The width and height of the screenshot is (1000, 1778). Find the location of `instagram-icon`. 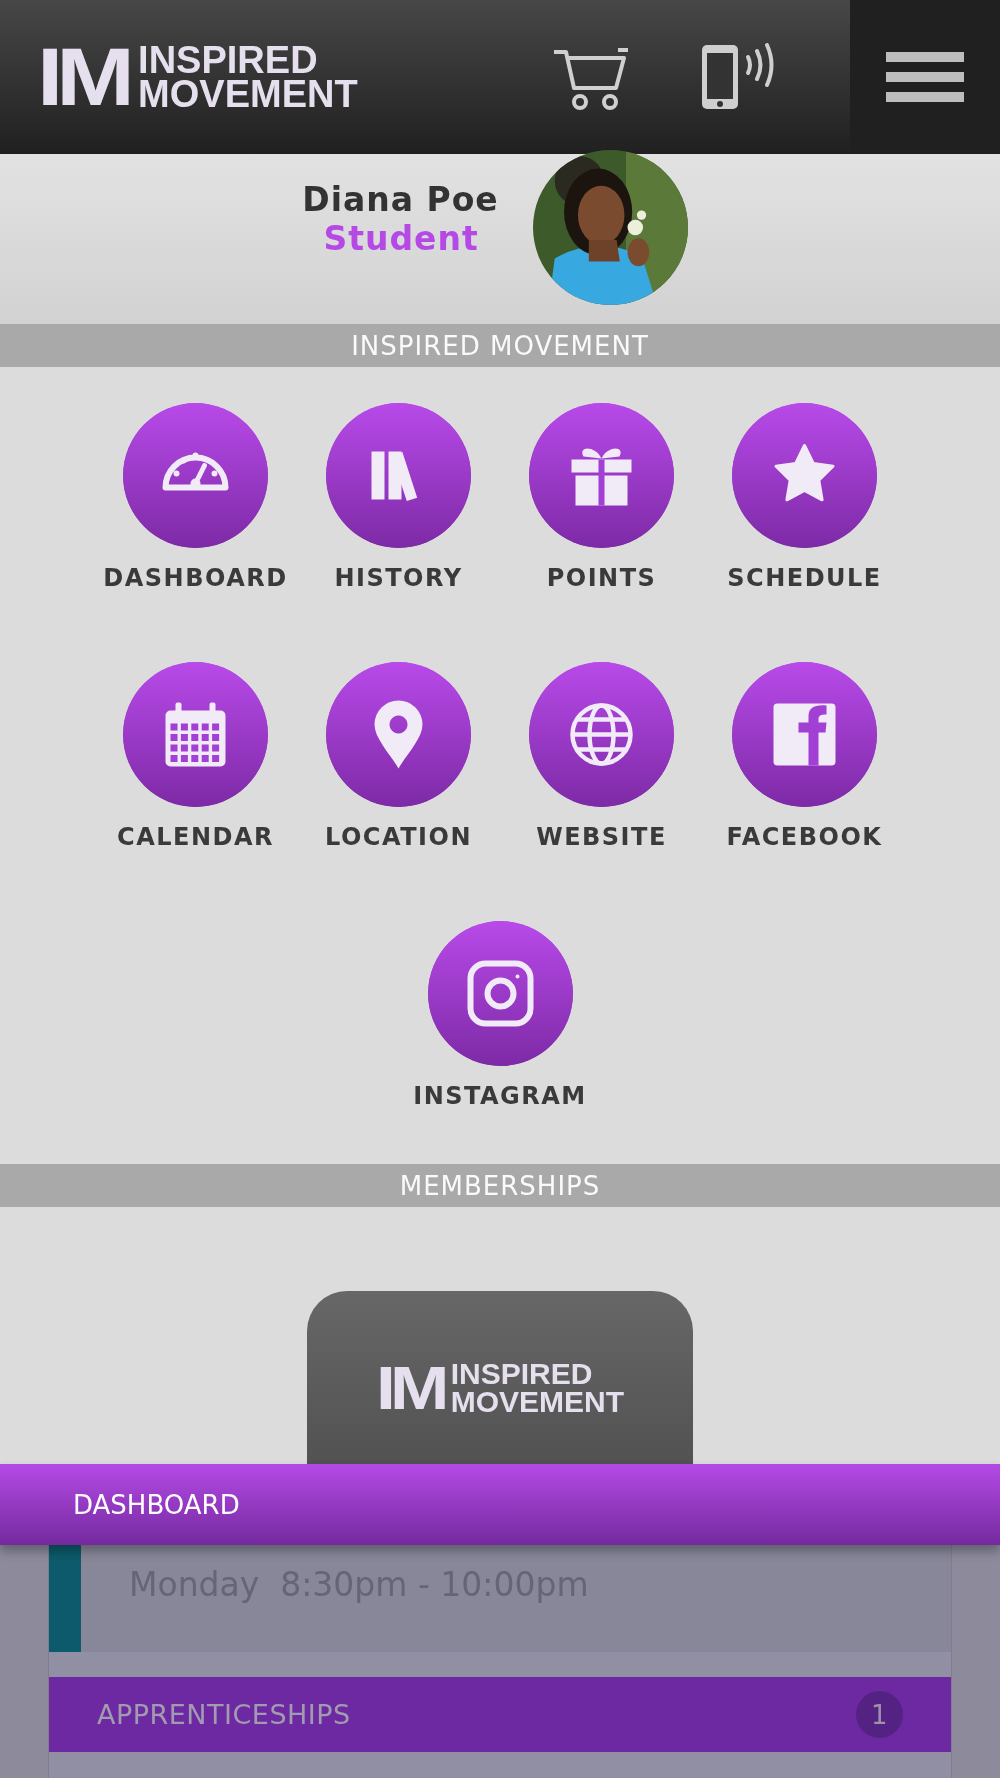

instagram-icon is located at coordinates (500, 993).